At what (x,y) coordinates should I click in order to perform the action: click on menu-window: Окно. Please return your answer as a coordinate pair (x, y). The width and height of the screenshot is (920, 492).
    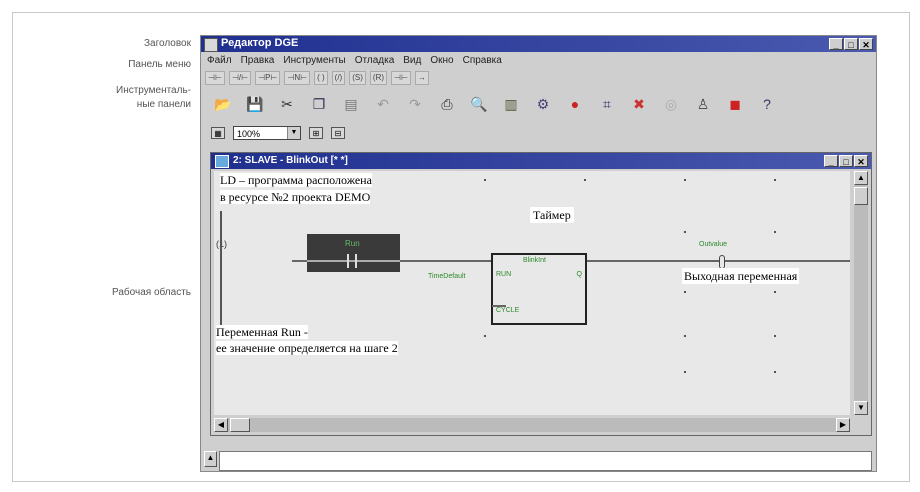
    Looking at the image, I should click on (441, 60).